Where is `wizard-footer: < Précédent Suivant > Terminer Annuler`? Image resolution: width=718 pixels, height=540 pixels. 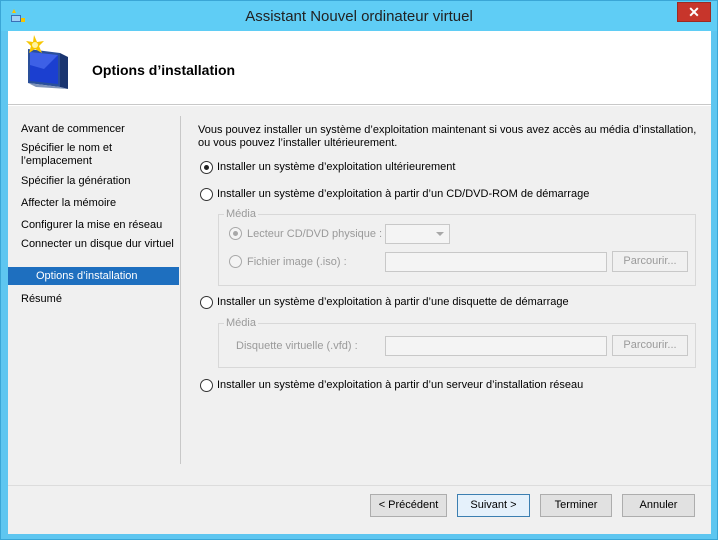 wizard-footer: < Précédent Suivant > Terminer Annuler is located at coordinates (359, 509).